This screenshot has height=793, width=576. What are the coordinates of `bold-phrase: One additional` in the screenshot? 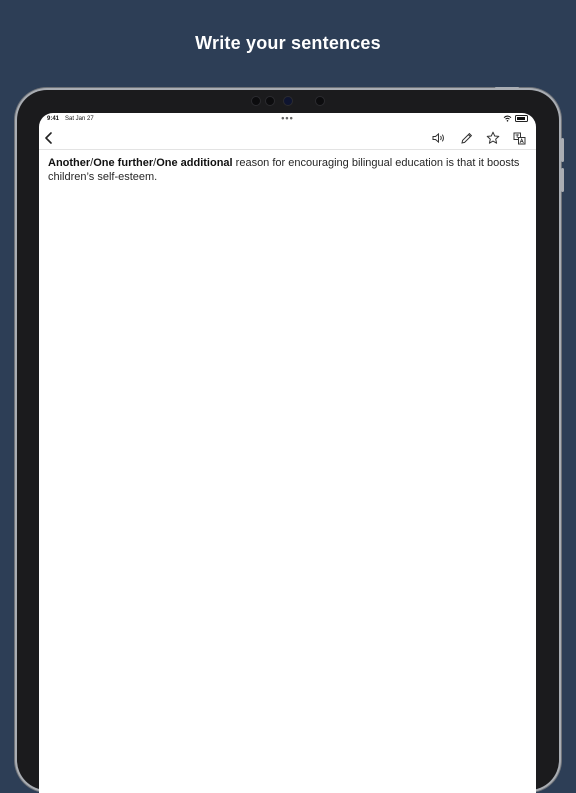 It's located at (194, 163).